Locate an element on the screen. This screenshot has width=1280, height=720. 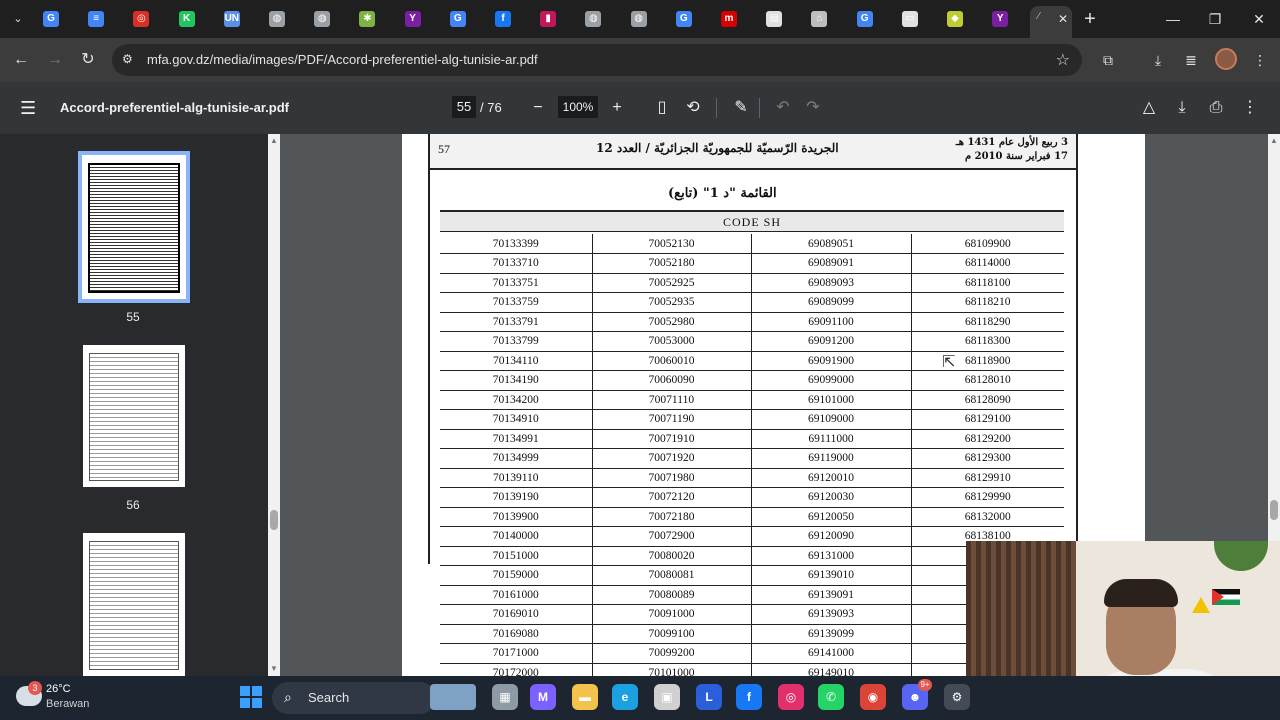
app-icon: ⚙ is located at coordinates (957, 697).